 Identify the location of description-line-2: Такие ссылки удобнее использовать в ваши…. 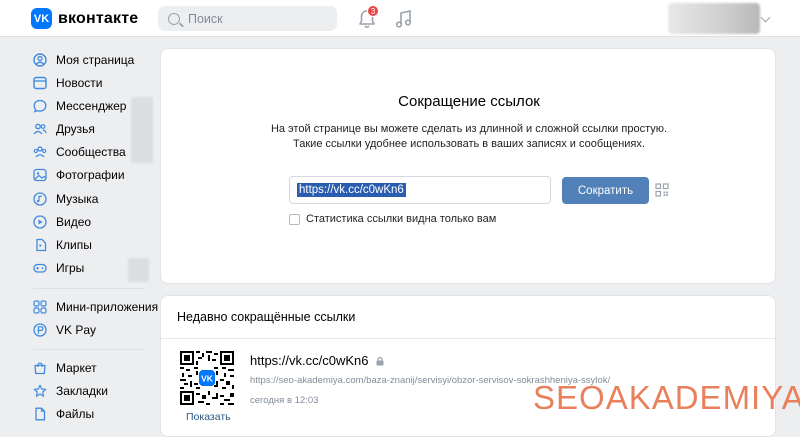
(469, 144).